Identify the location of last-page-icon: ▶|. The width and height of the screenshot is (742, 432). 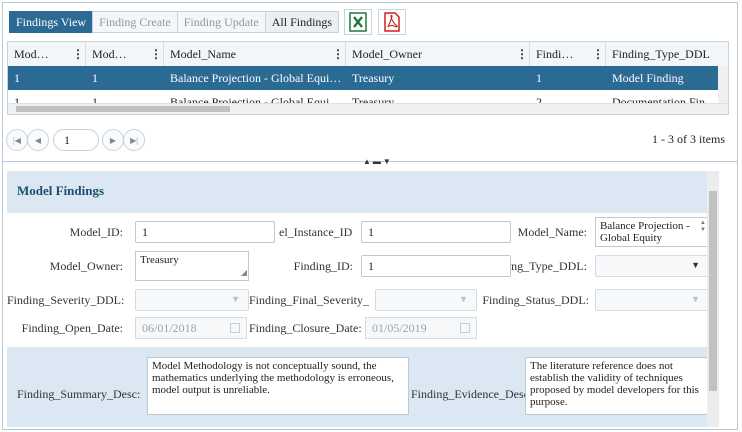
(134, 140).